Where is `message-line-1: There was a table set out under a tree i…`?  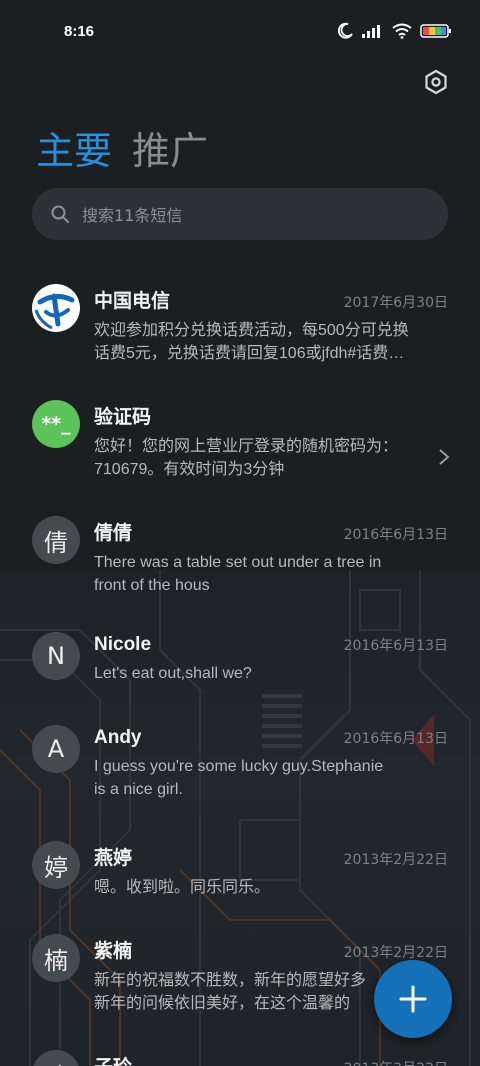 message-line-1: There was a table set out under a tree i… is located at coordinates (238, 562).